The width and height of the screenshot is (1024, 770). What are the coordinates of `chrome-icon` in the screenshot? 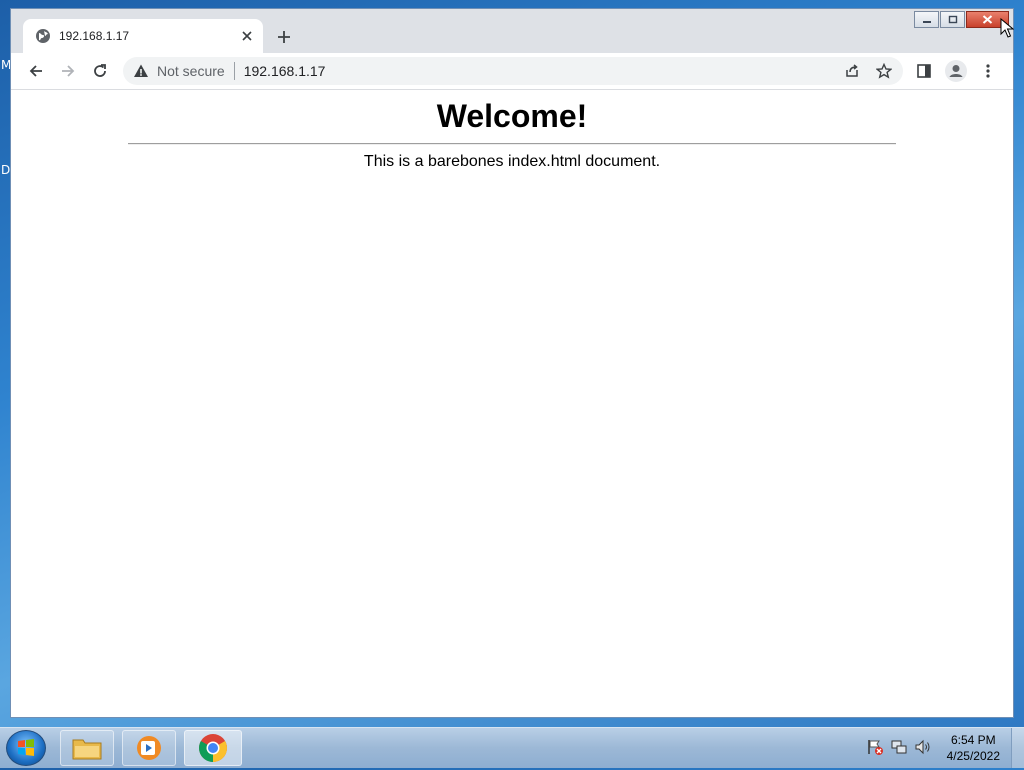 It's located at (213, 748).